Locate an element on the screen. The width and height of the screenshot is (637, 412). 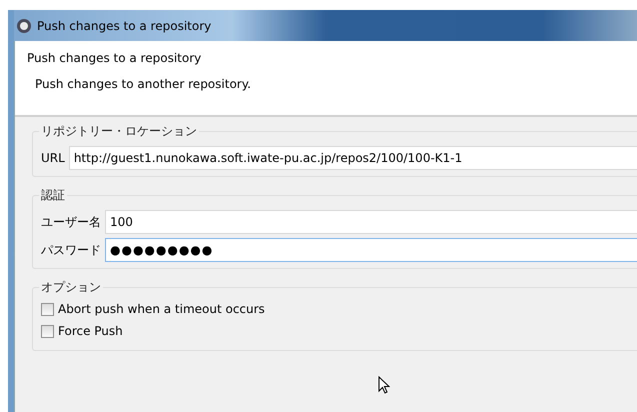
input-field: ●●●●●●●●● is located at coordinates (371, 250).